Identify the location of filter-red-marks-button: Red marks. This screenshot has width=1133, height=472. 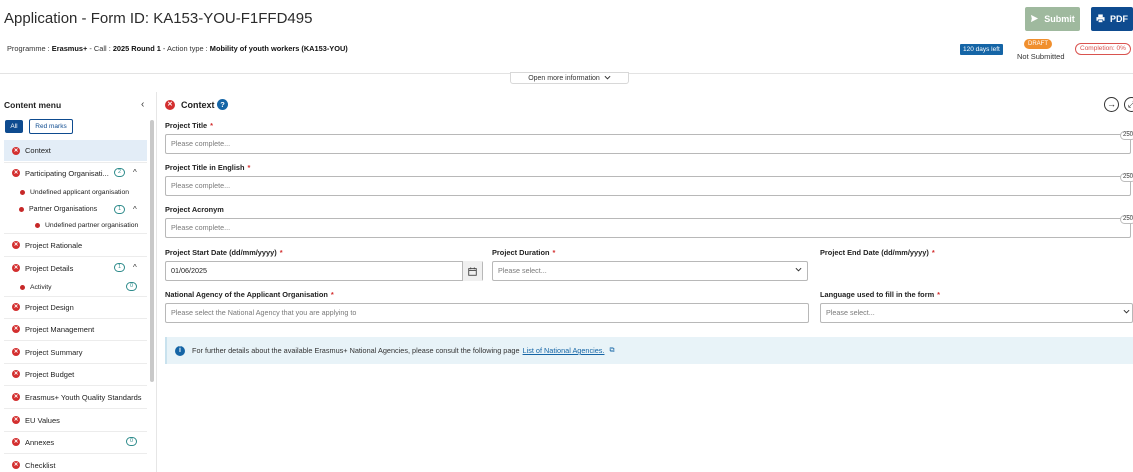
(51, 126).